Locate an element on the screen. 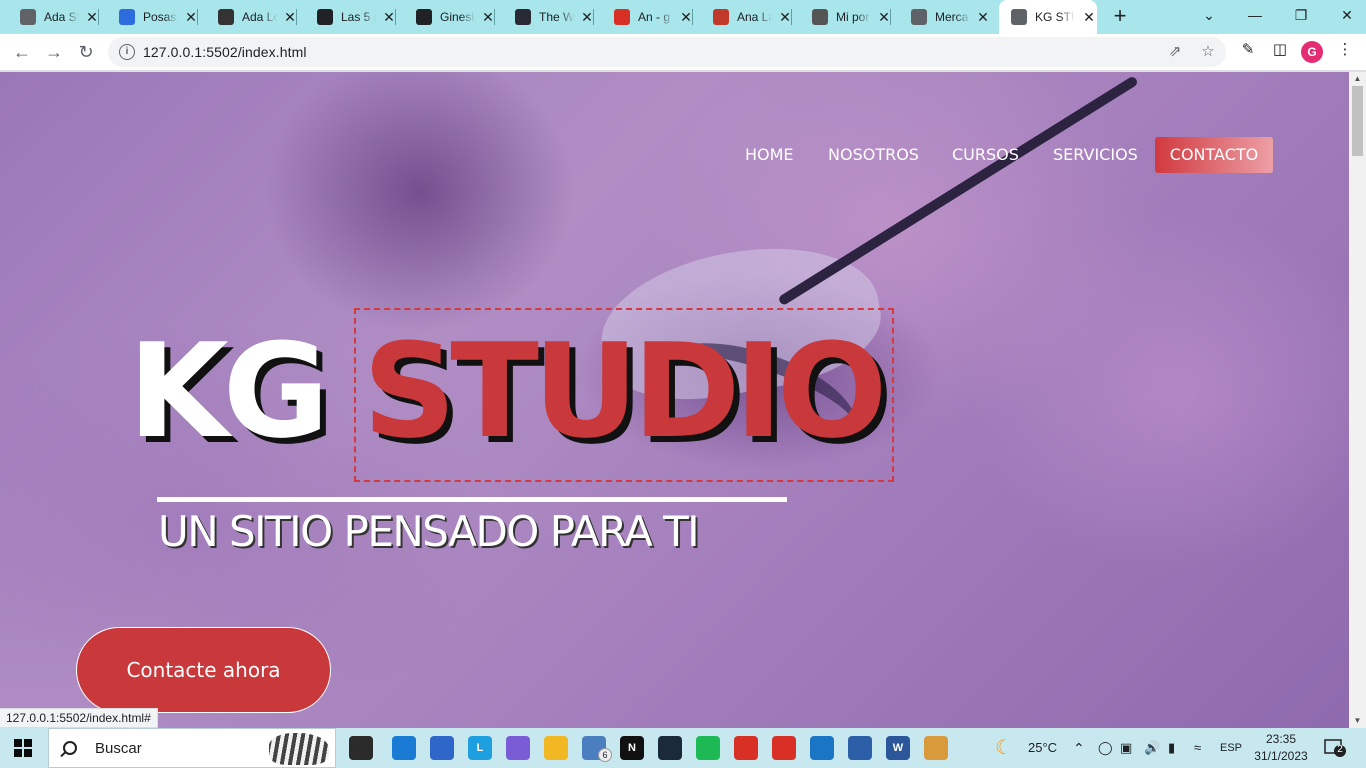 This screenshot has width=1366, height=768. browser-tab: The W ✕ is located at coordinates (544, 17).